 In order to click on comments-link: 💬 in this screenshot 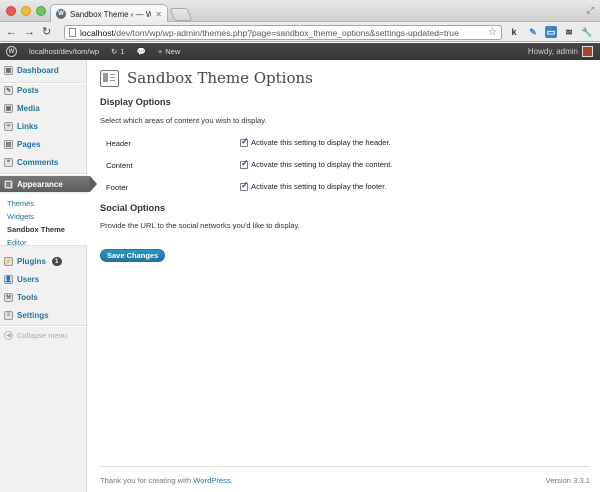, I will do `click(141, 51)`.